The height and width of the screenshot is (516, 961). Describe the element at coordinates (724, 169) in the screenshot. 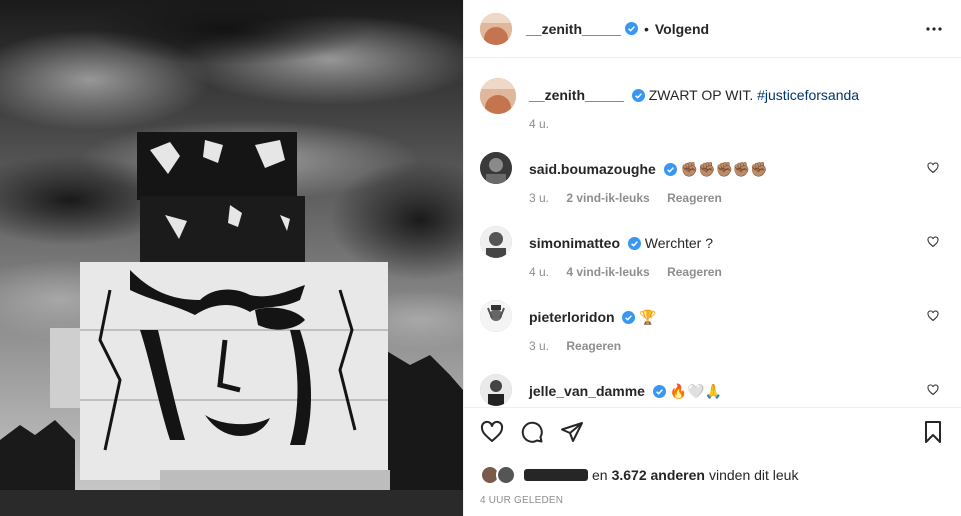

I see `comment-text: ✊🏽✊🏽✊🏽✊🏽✊🏽` at that location.